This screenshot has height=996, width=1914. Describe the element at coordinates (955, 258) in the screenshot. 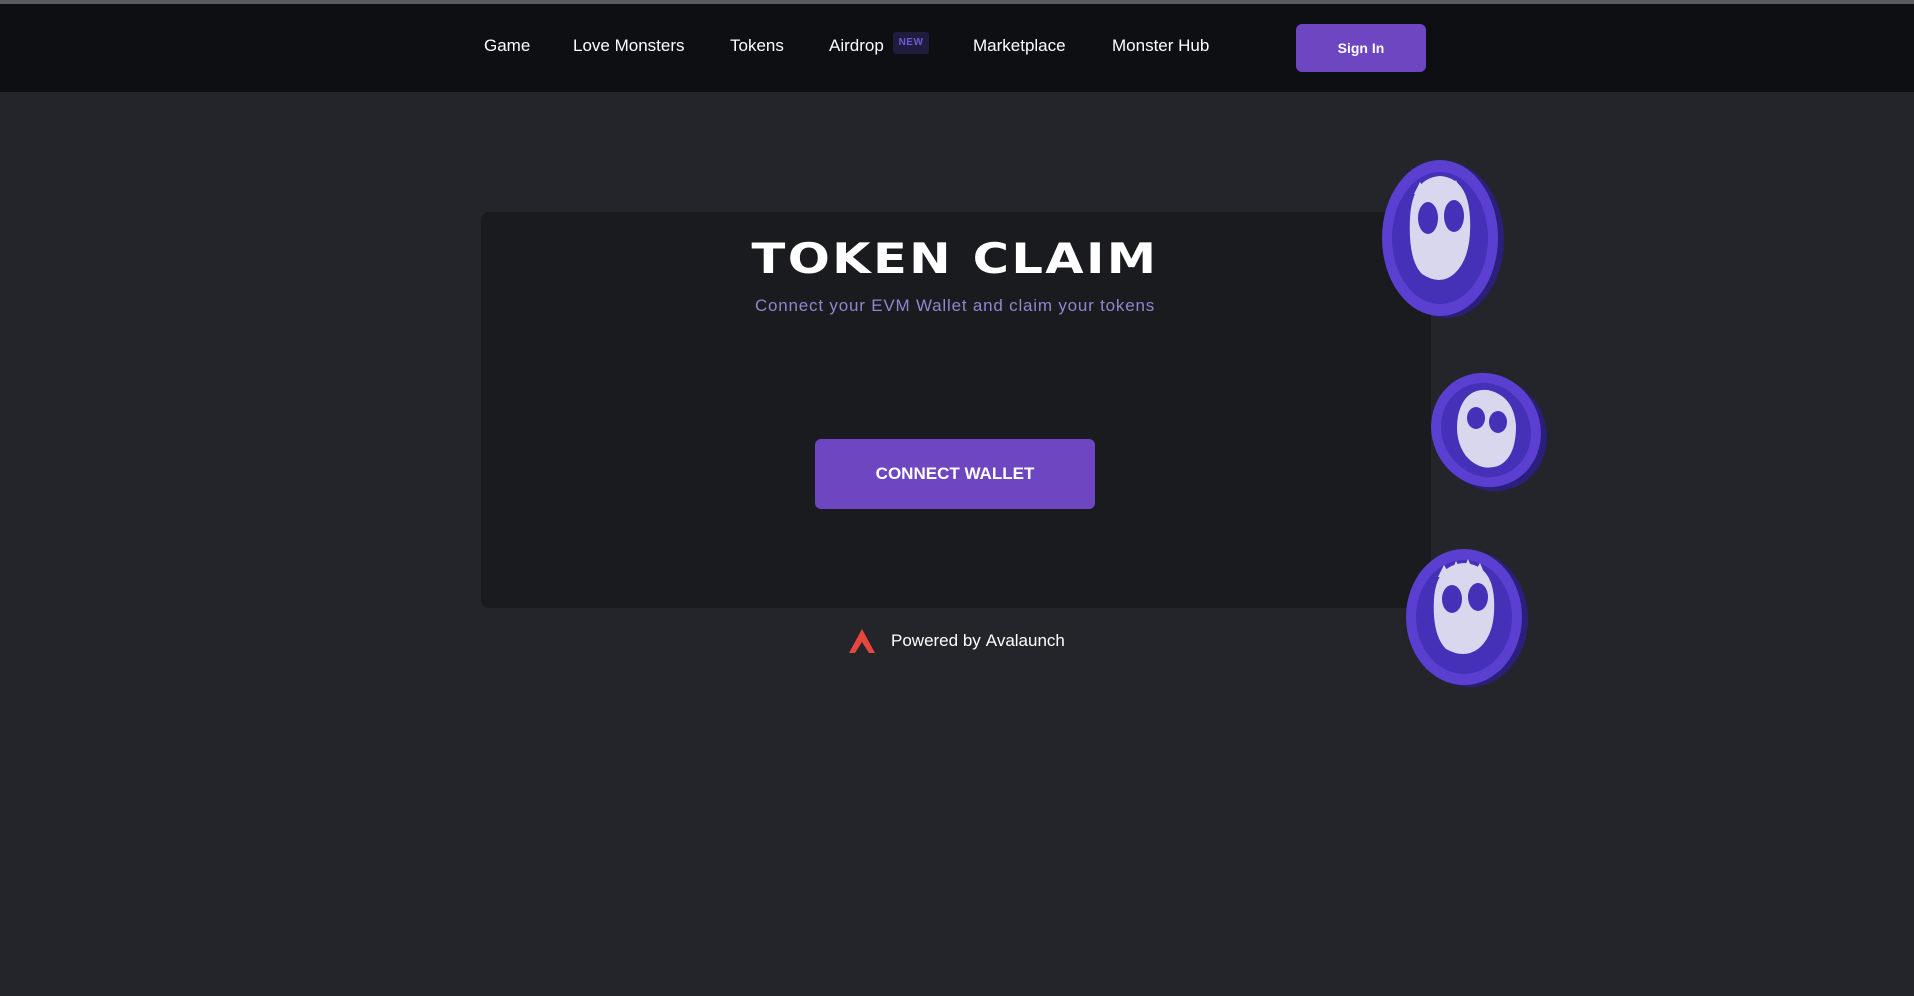

I see `page-title: TOKEN CLAIM` at that location.